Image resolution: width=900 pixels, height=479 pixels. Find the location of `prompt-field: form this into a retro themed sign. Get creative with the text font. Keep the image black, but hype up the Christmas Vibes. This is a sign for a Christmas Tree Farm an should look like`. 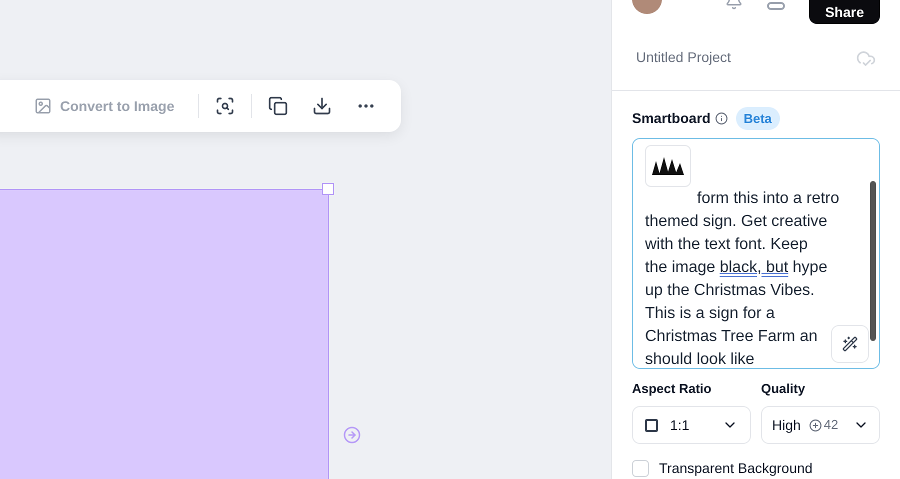

prompt-field: form this into a retro themed sign. Get creative with the text font. Keep the image black, but hype up the Christmas Vibes. This is a sign for a Christmas Tree Farm an should look like is located at coordinates (756, 253).